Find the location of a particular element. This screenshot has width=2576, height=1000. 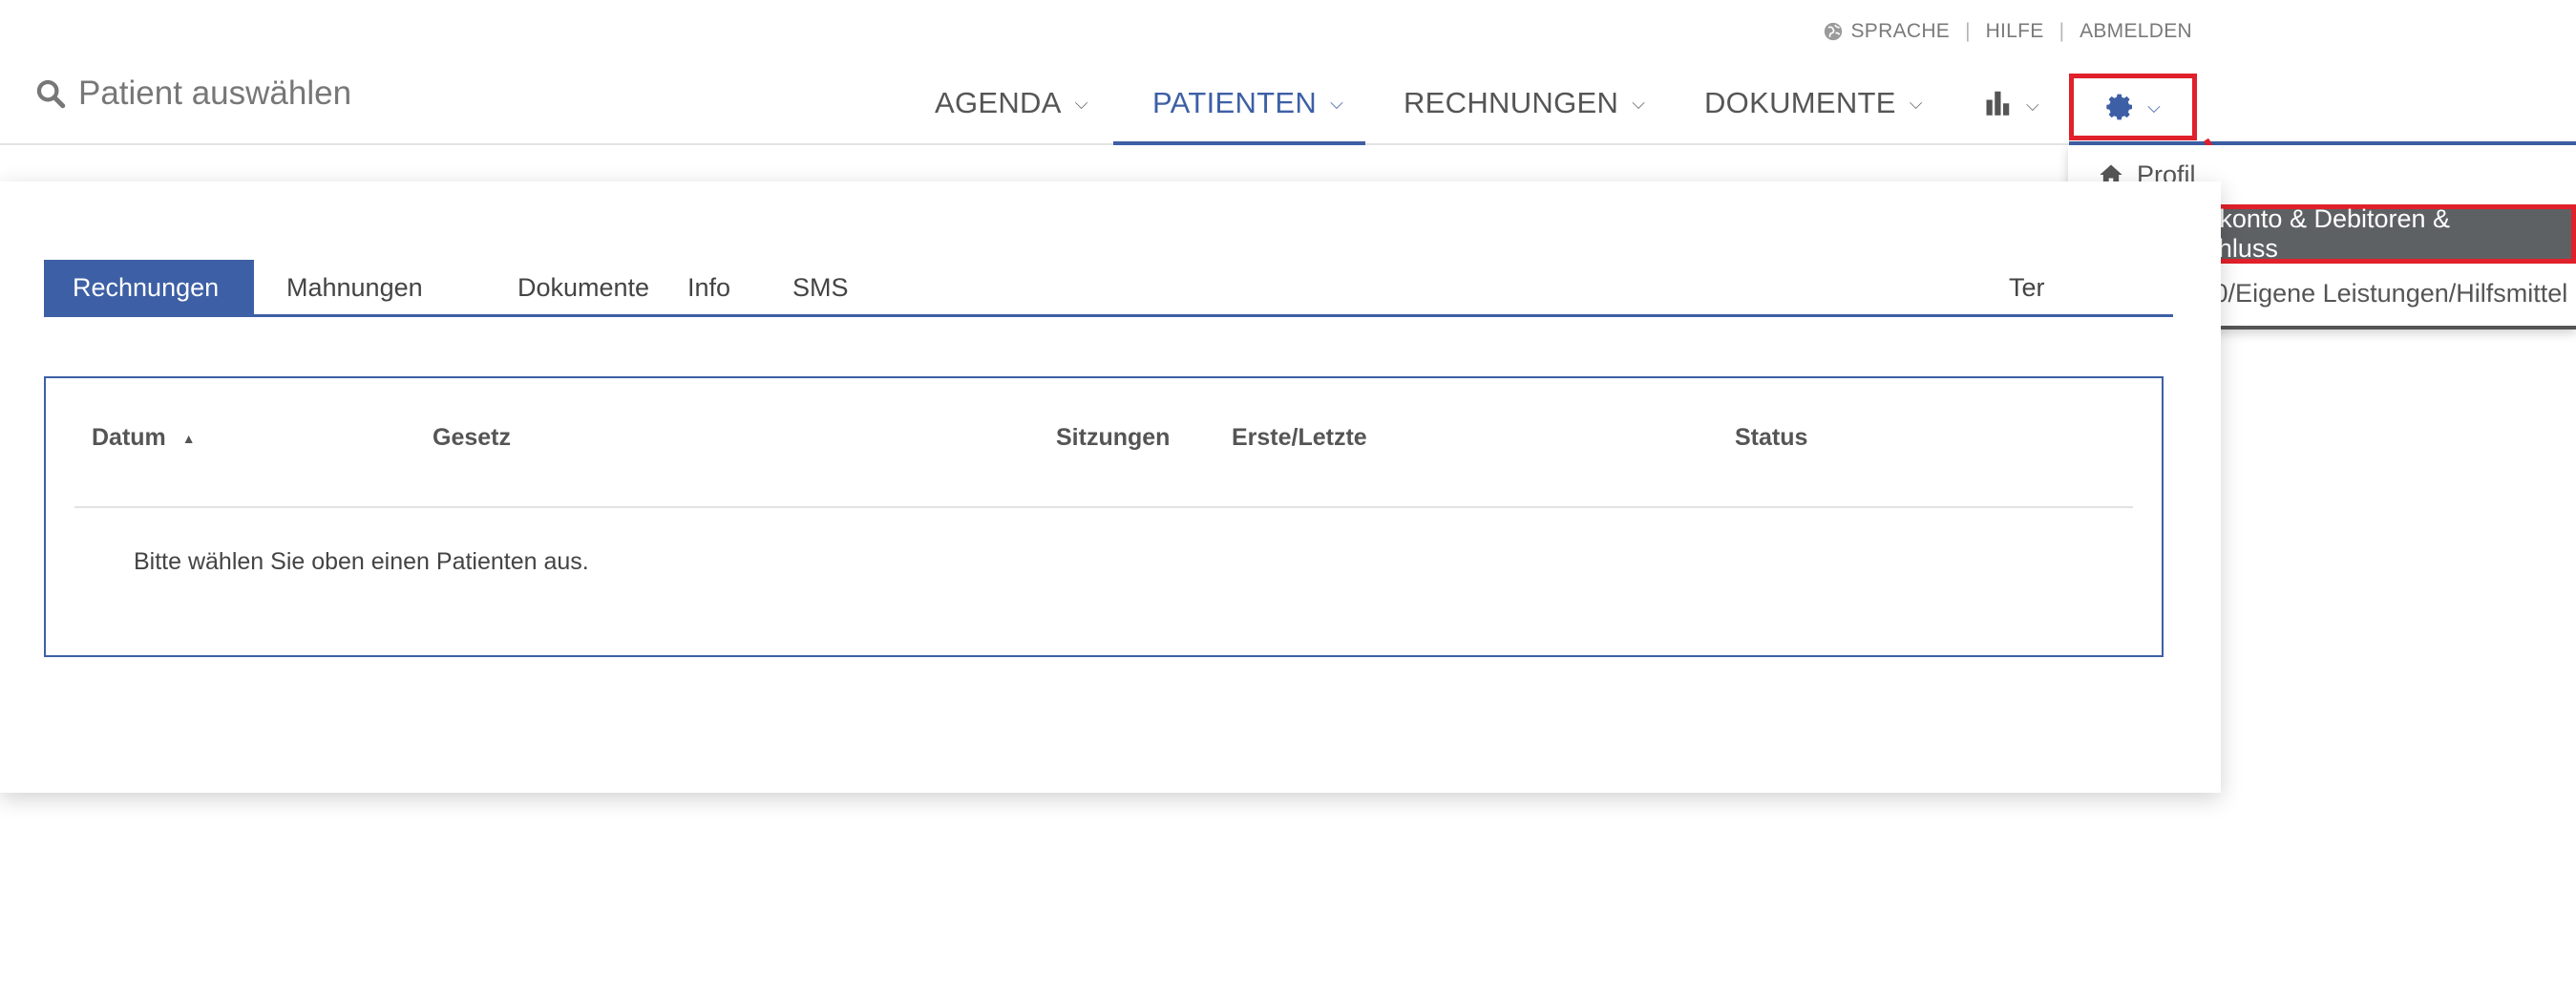

globe-icon is located at coordinates (1834, 31).